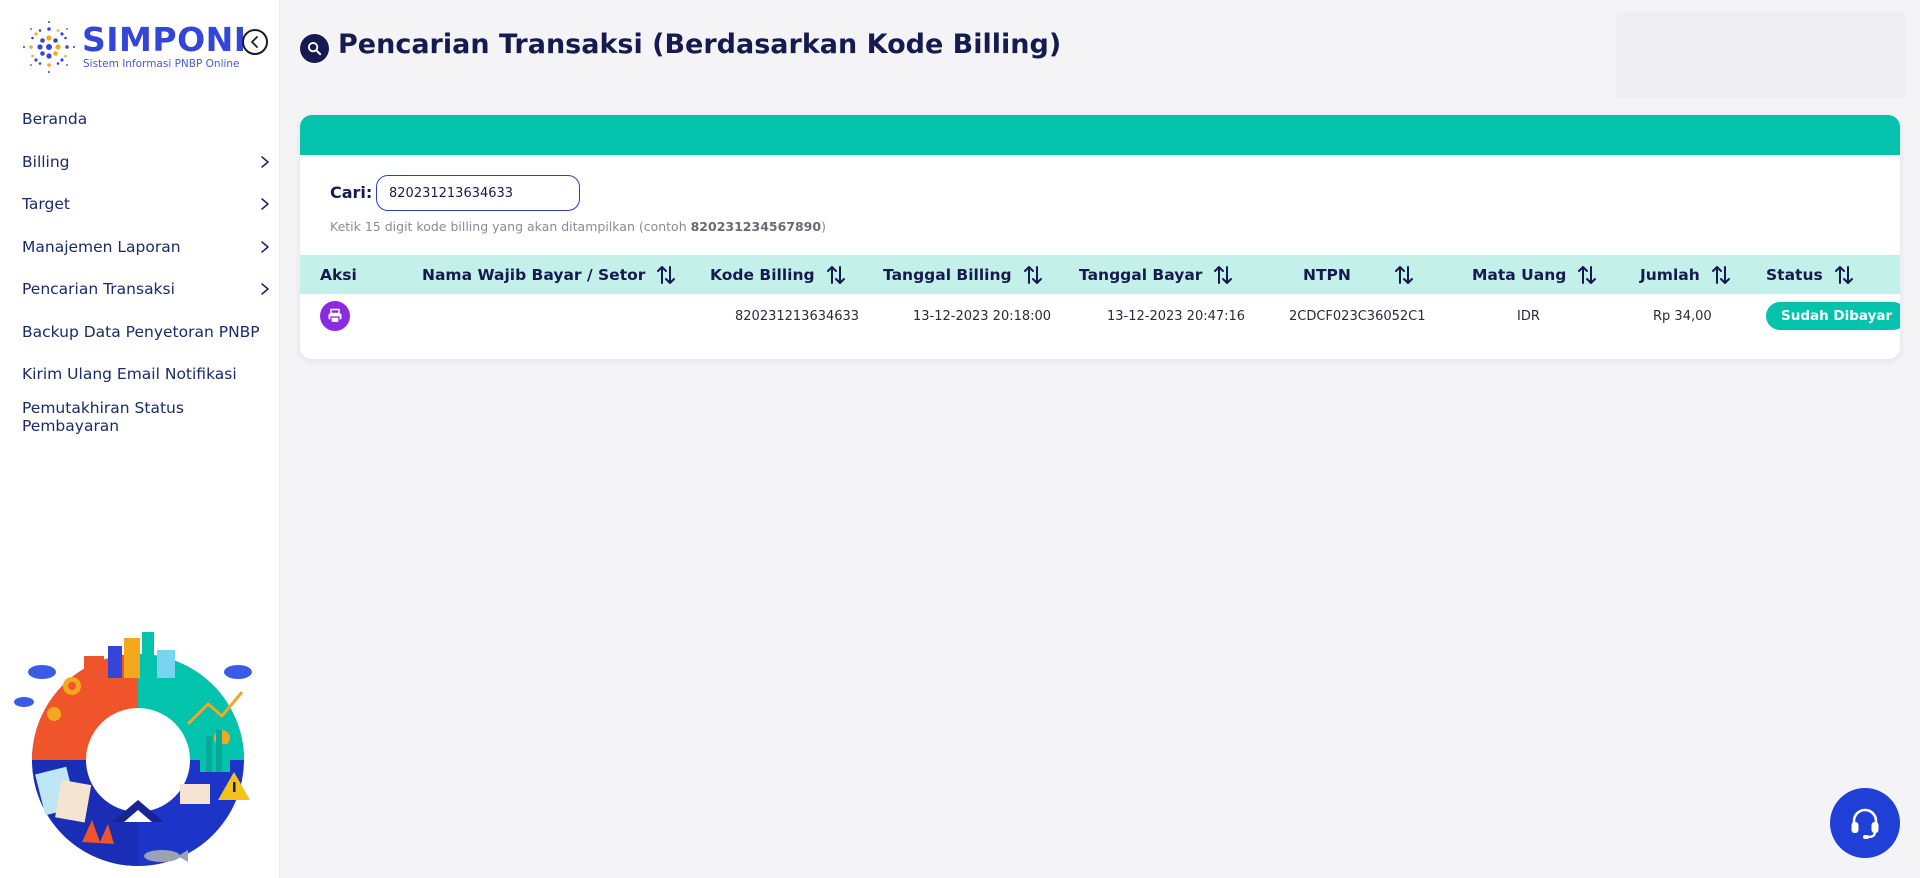  Describe the element at coordinates (101, 246) in the screenshot. I see `sidebar-item-label: Manajemen Laporan` at that location.